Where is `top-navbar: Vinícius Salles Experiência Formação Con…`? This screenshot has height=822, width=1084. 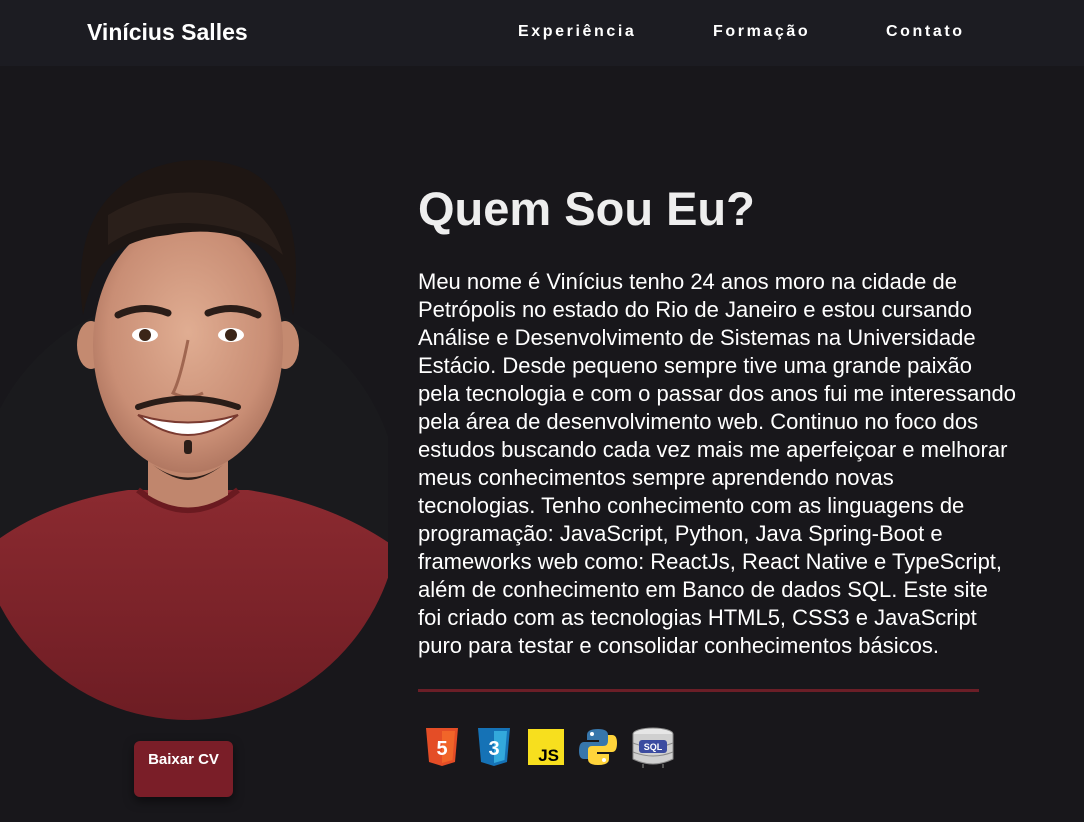 top-navbar: Vinícius Salles Experiência Formação Con… is located at coordinates (542, 33).